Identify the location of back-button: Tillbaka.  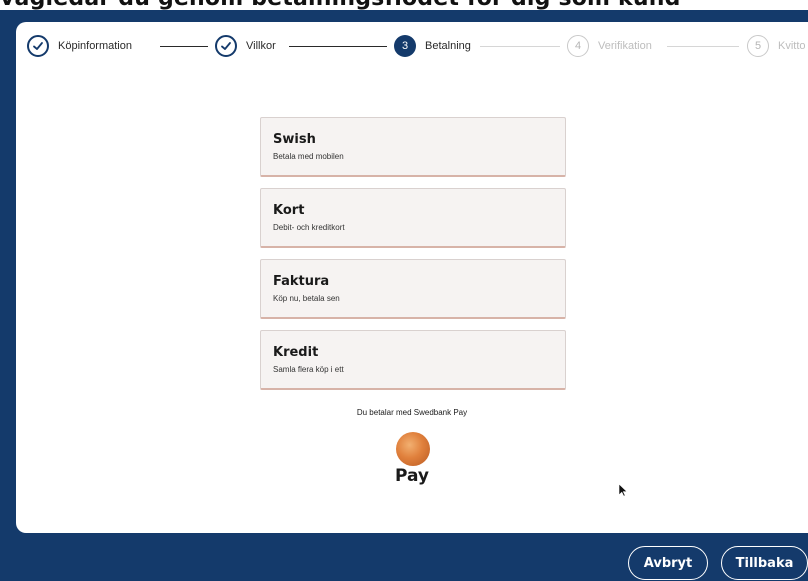
(764, 563).